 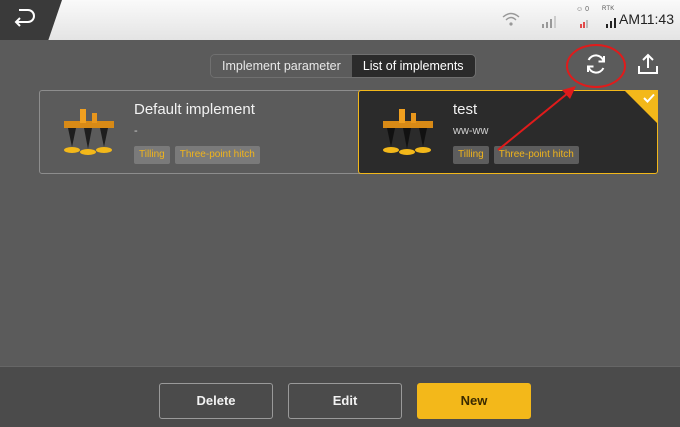 I want to click on wifi-icon, so click(x=511, y=19).